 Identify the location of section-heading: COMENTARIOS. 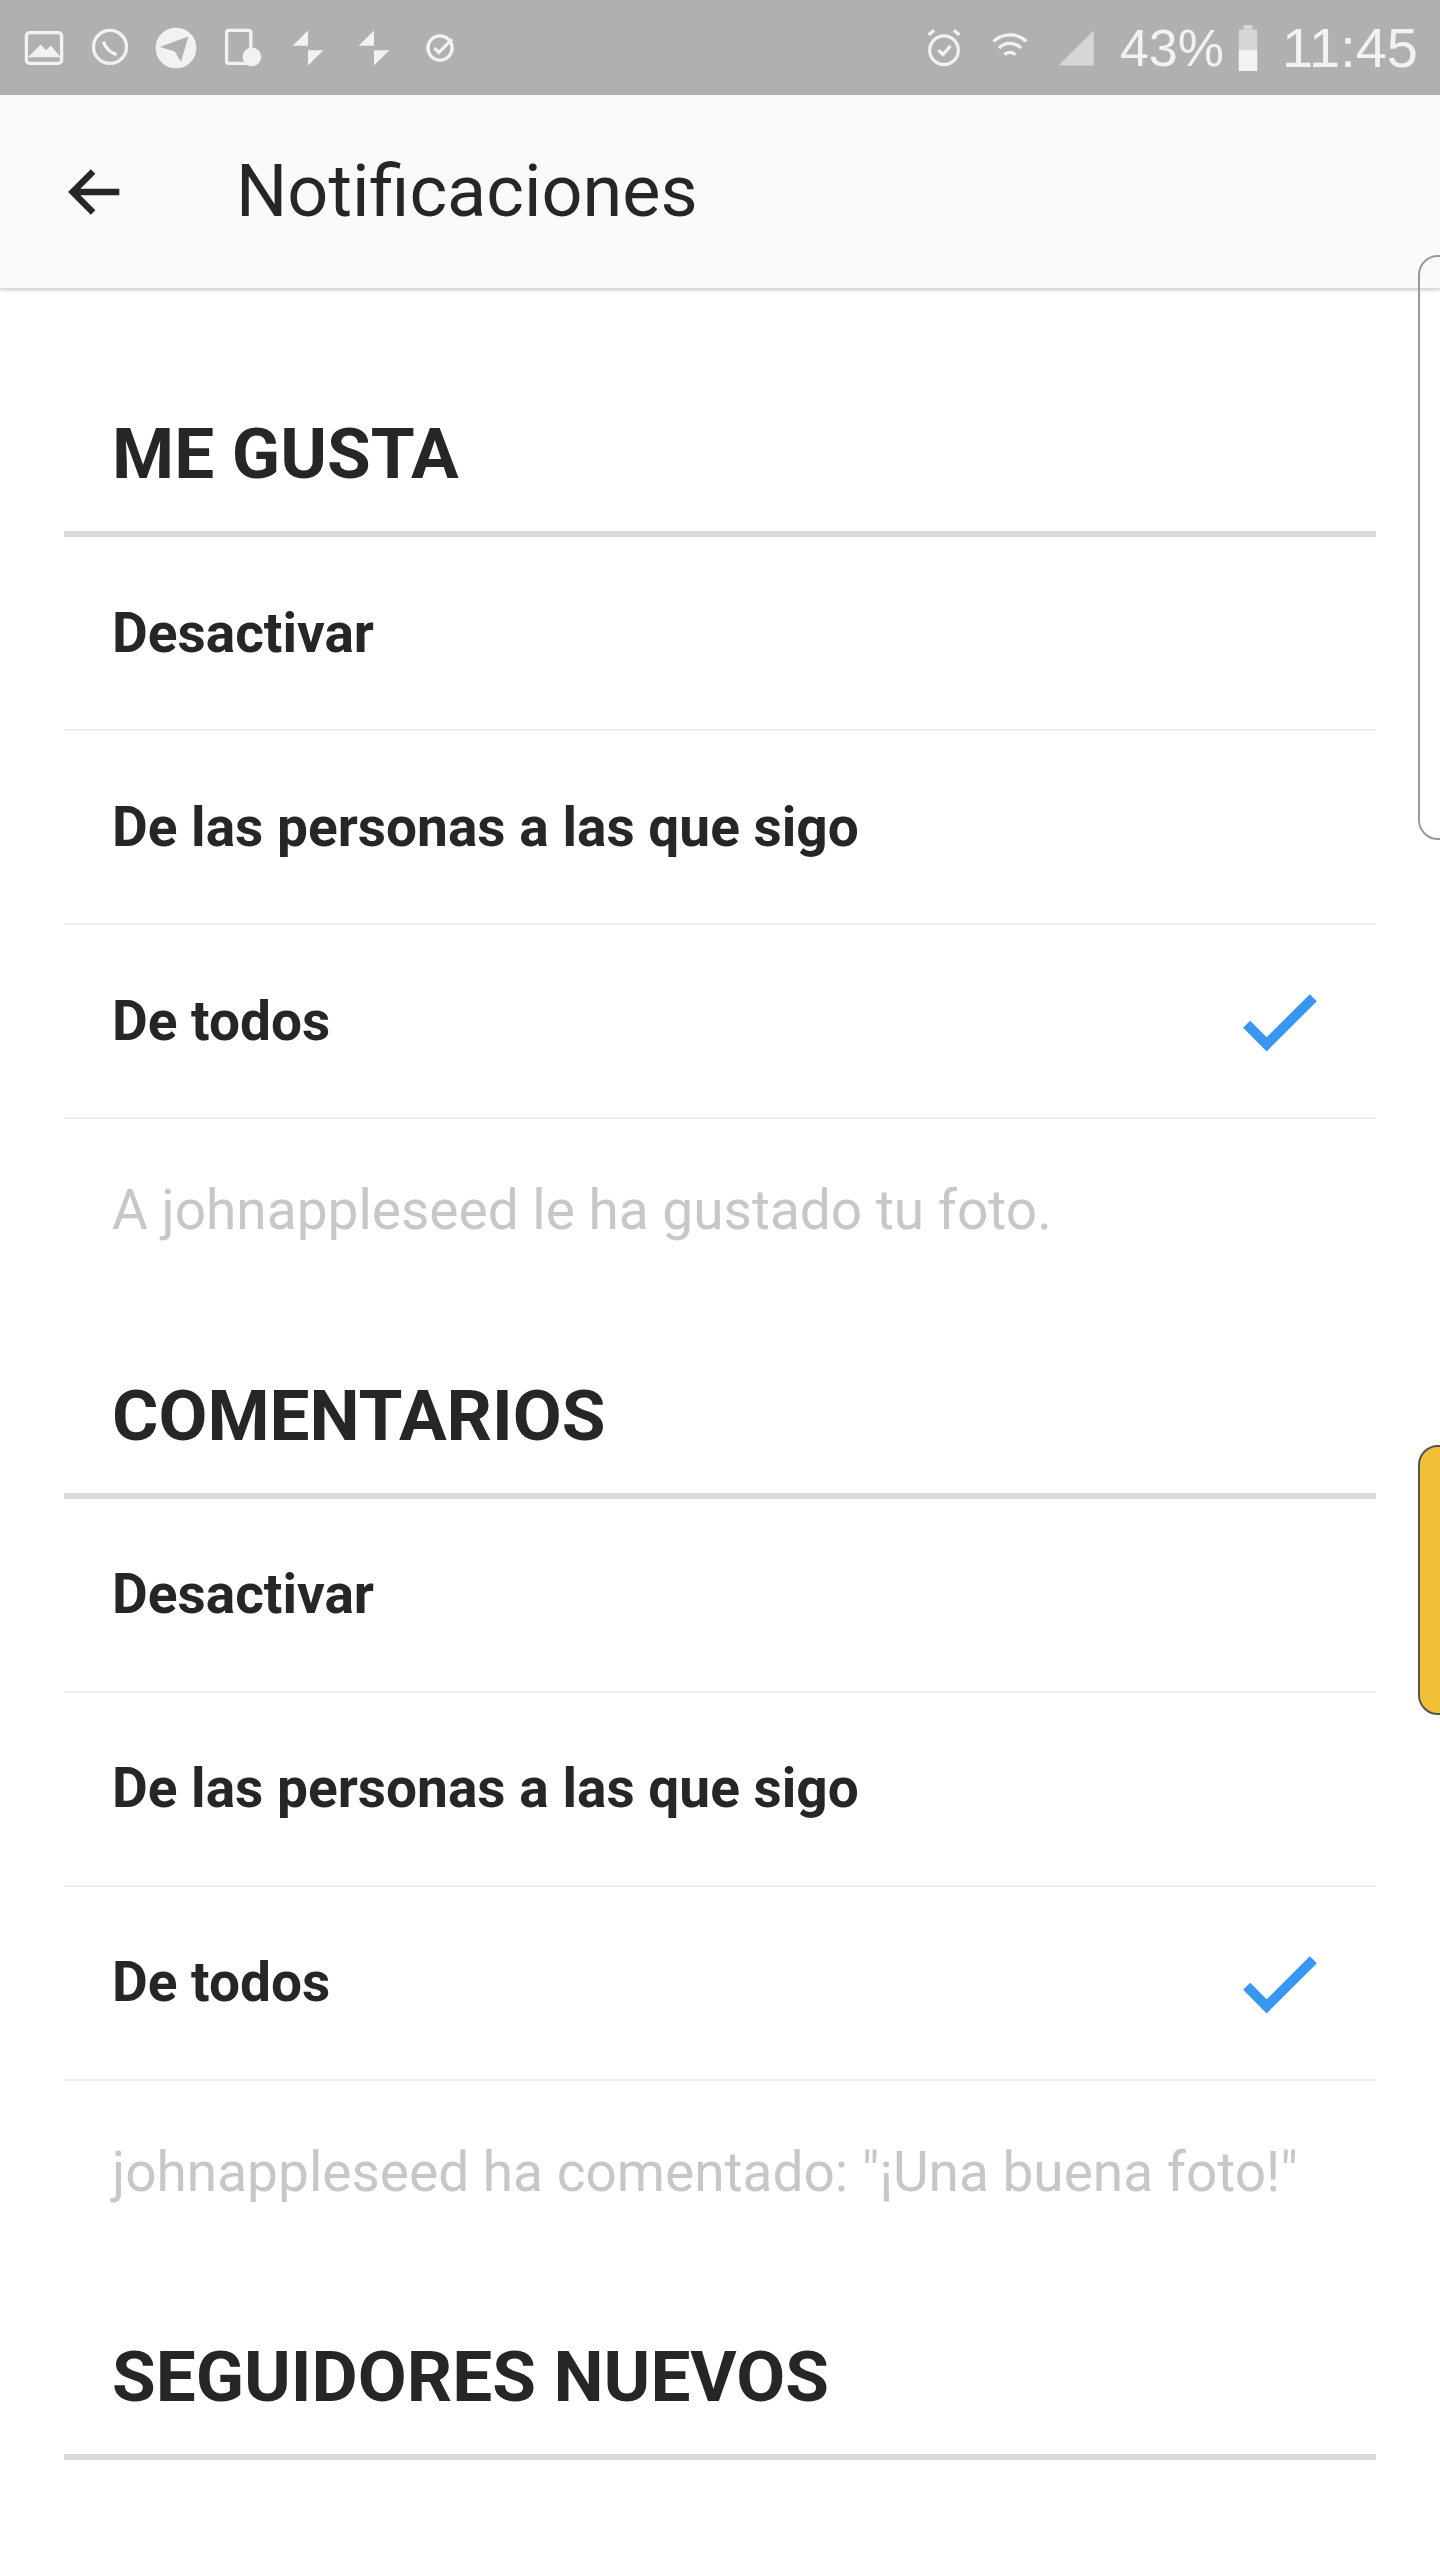
(359, 1415).